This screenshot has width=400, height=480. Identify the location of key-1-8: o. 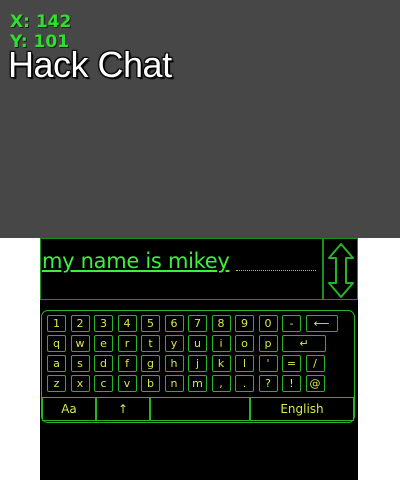
(244, 343).